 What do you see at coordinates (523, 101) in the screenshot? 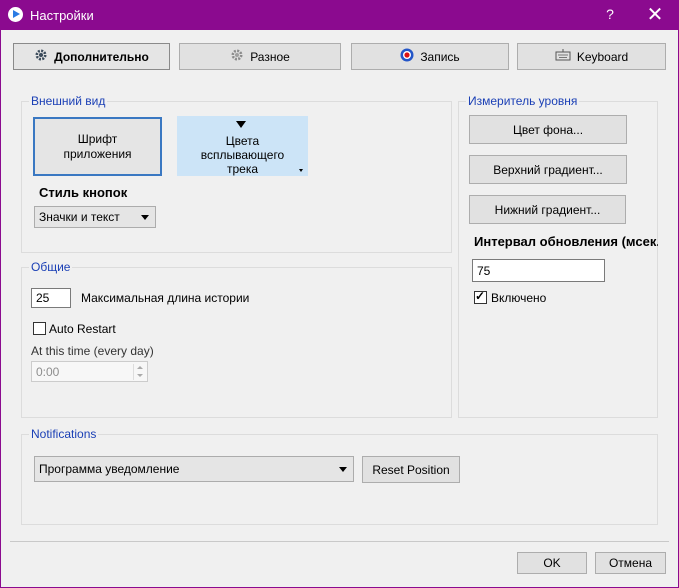
I see `level-meter-group-title: Измеритель уровня` at bounding box center [523, 101].